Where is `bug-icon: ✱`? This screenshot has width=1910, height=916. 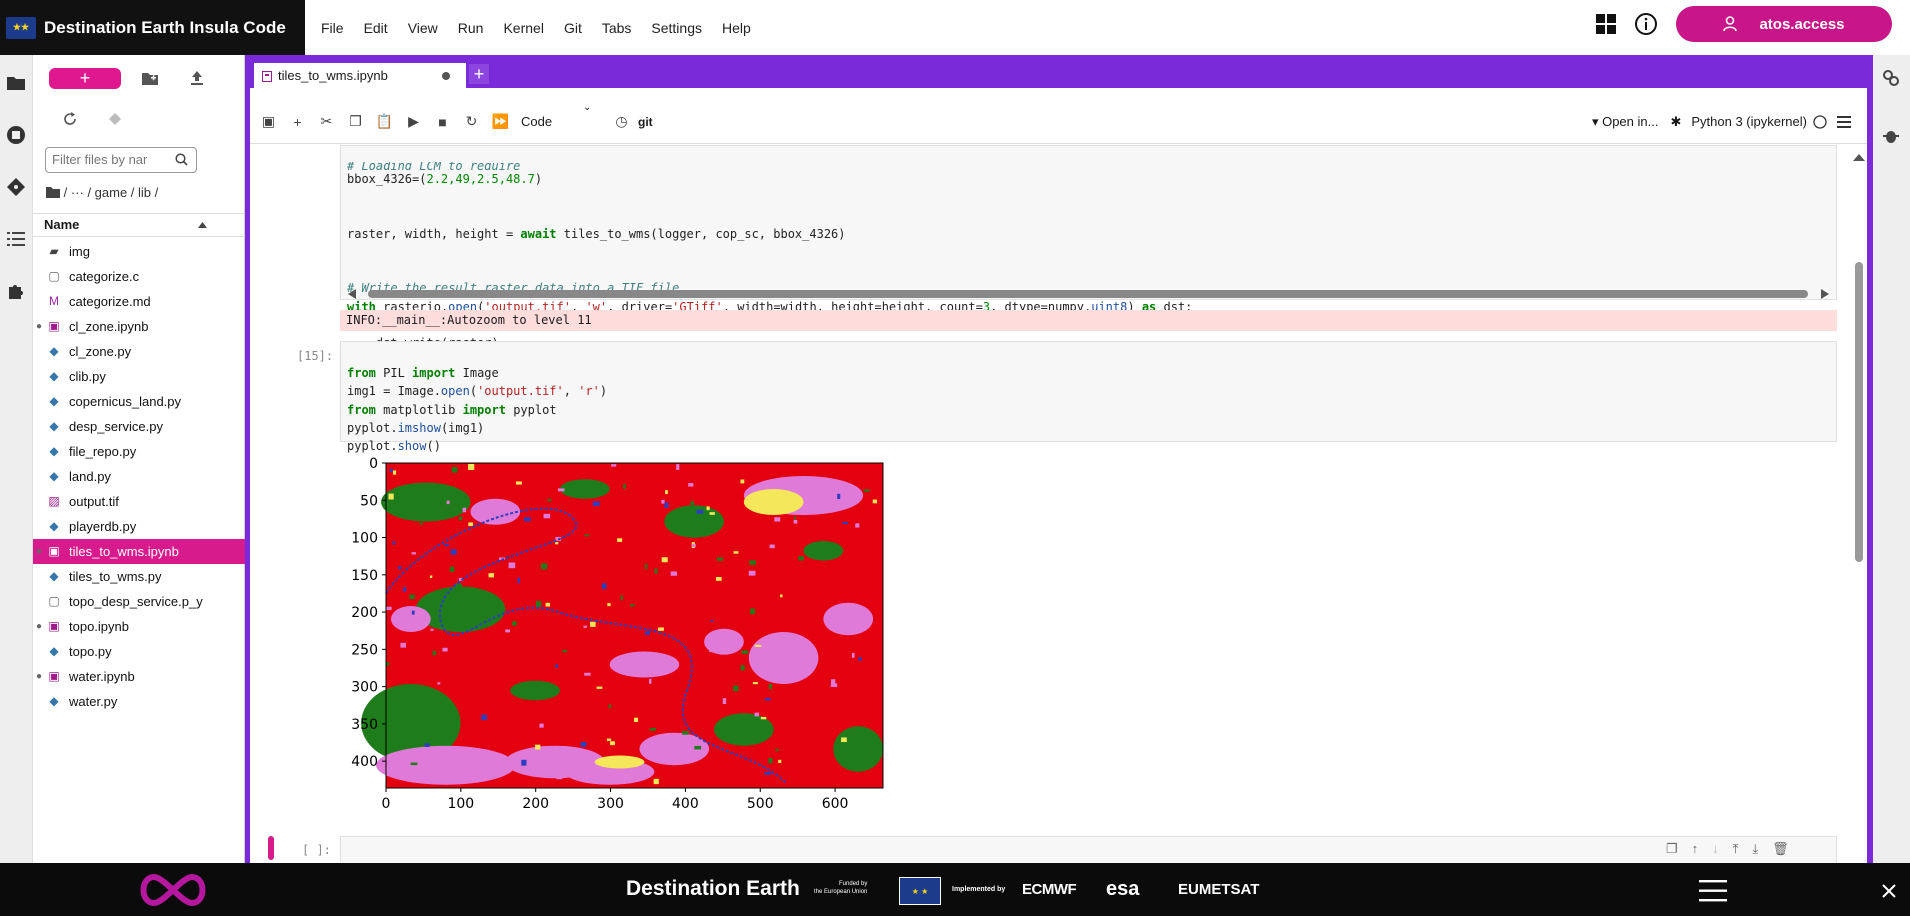
bug-icon: ✱ is located at coordinates (1675, 122).